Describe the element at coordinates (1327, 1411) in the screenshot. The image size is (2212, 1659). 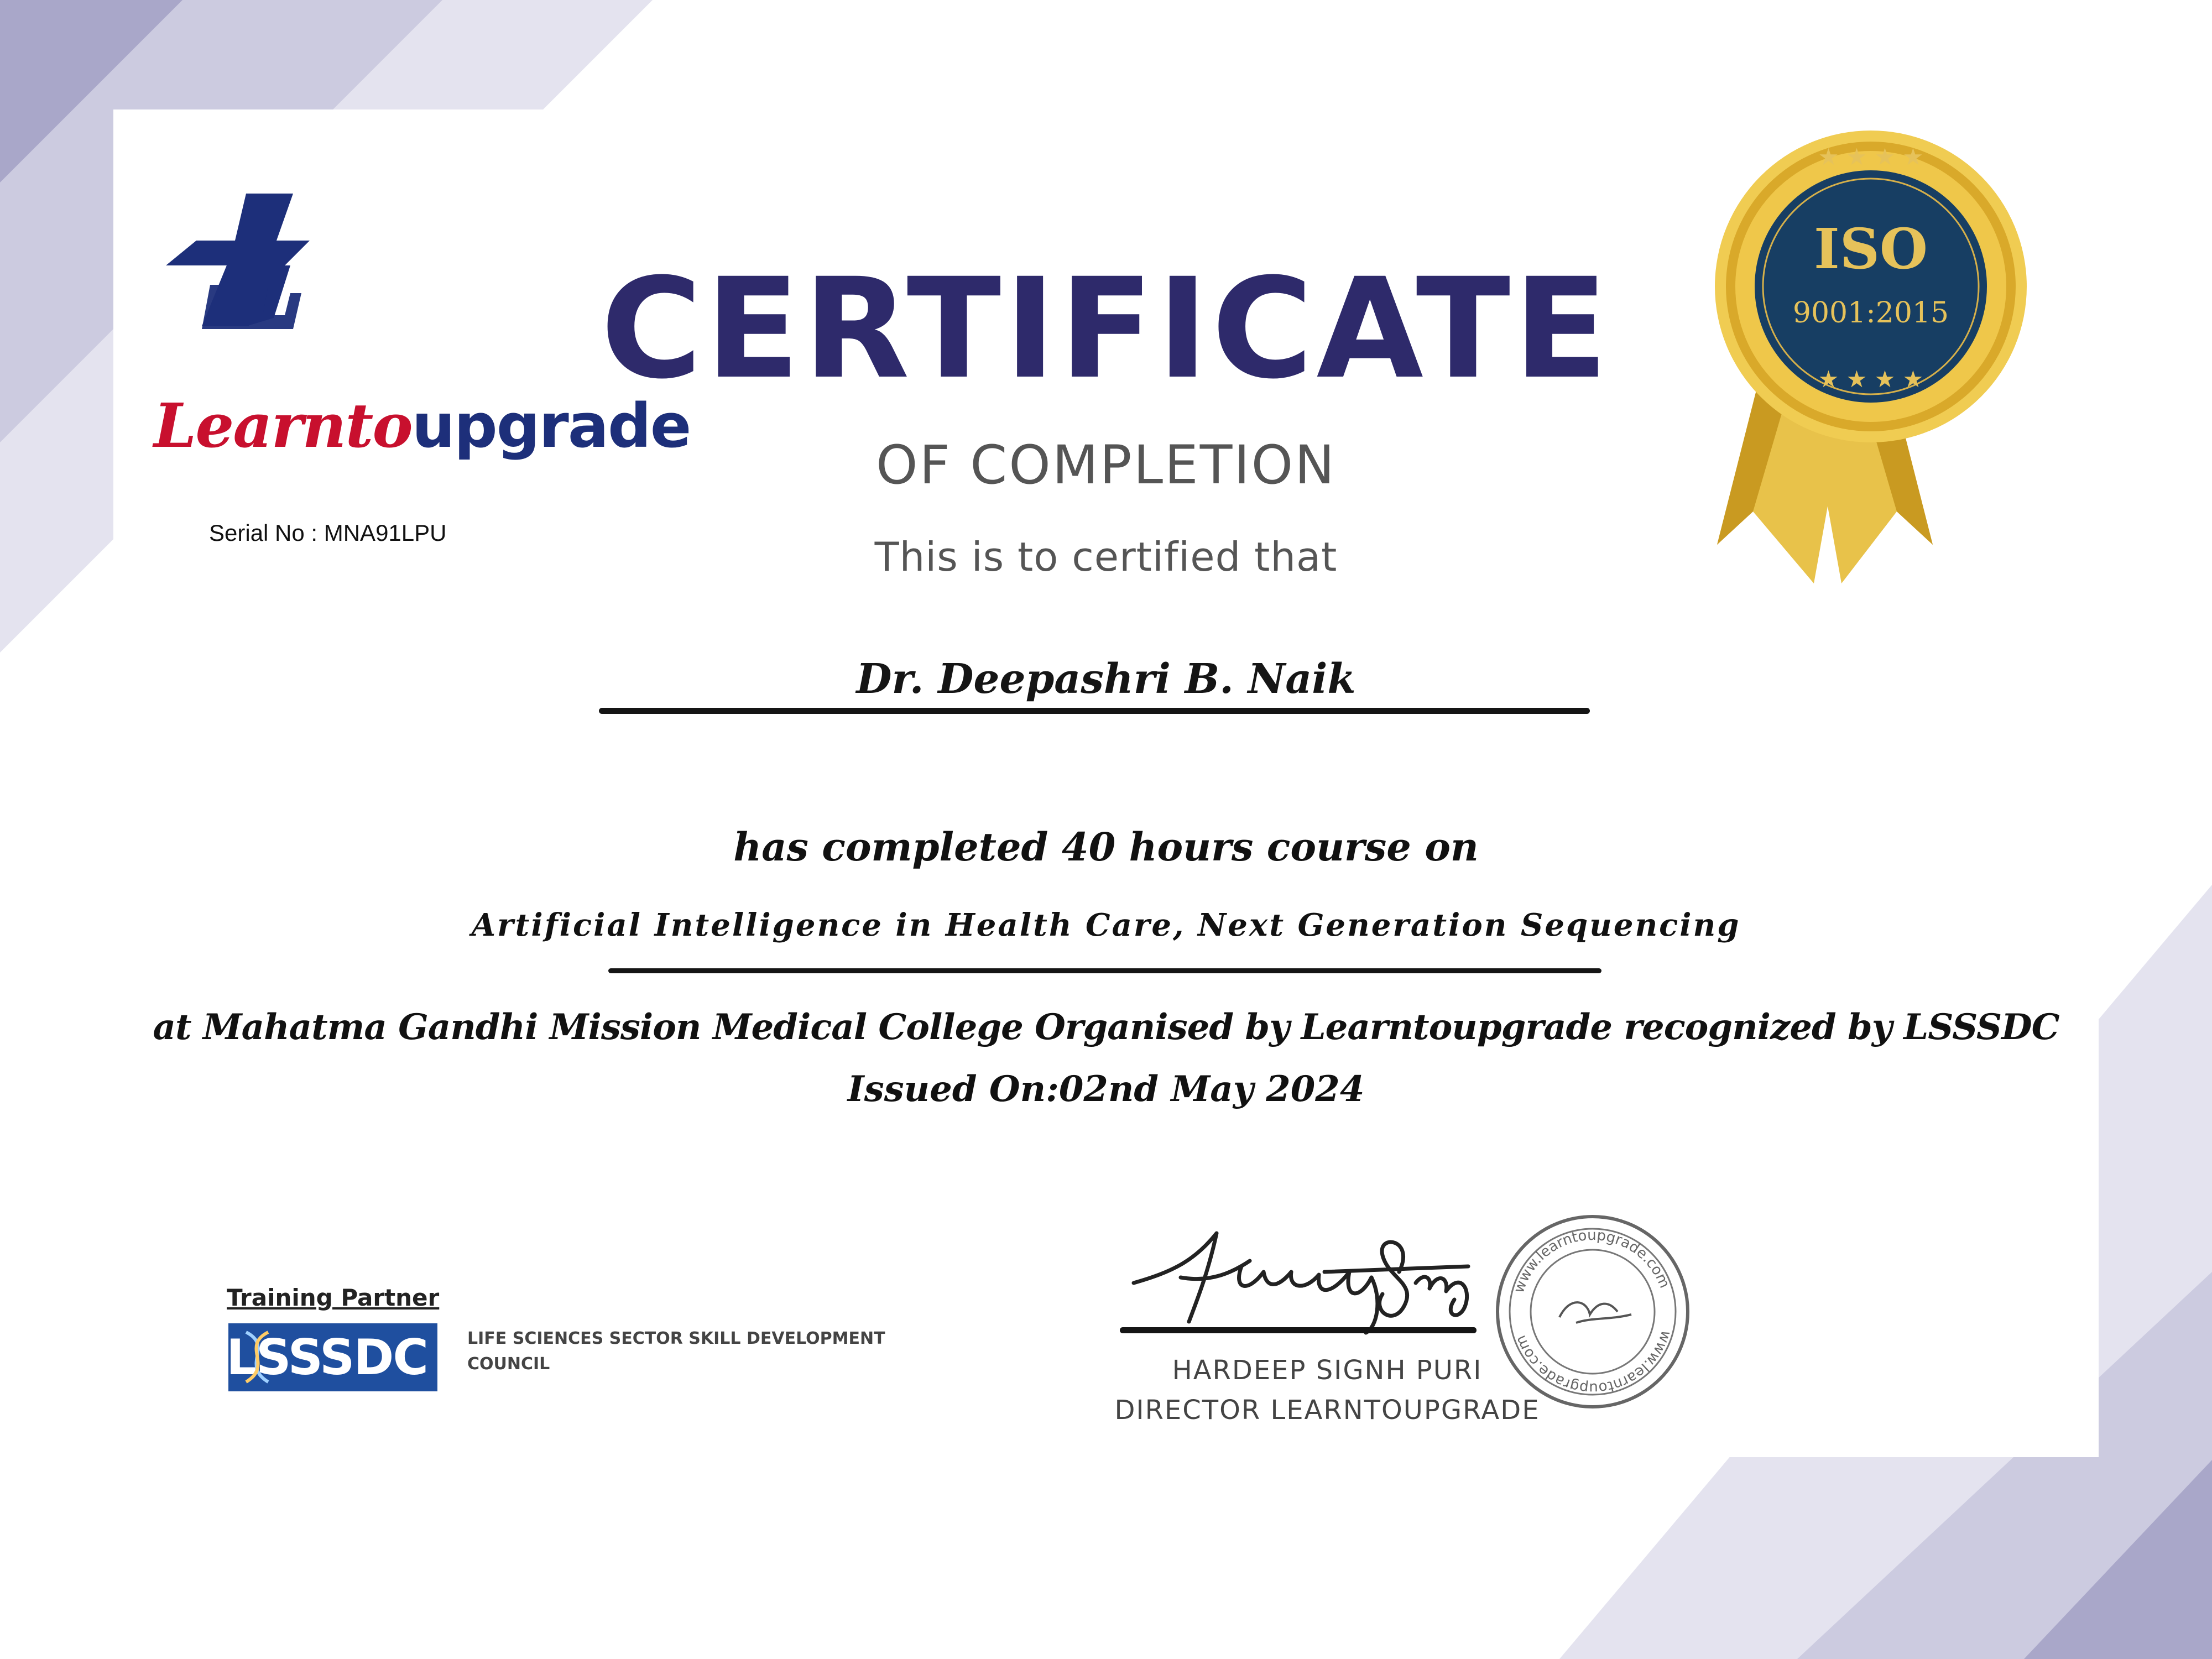
I see `signatory-title: DIRECTOR LEARNTOUPGRADE` at that location.